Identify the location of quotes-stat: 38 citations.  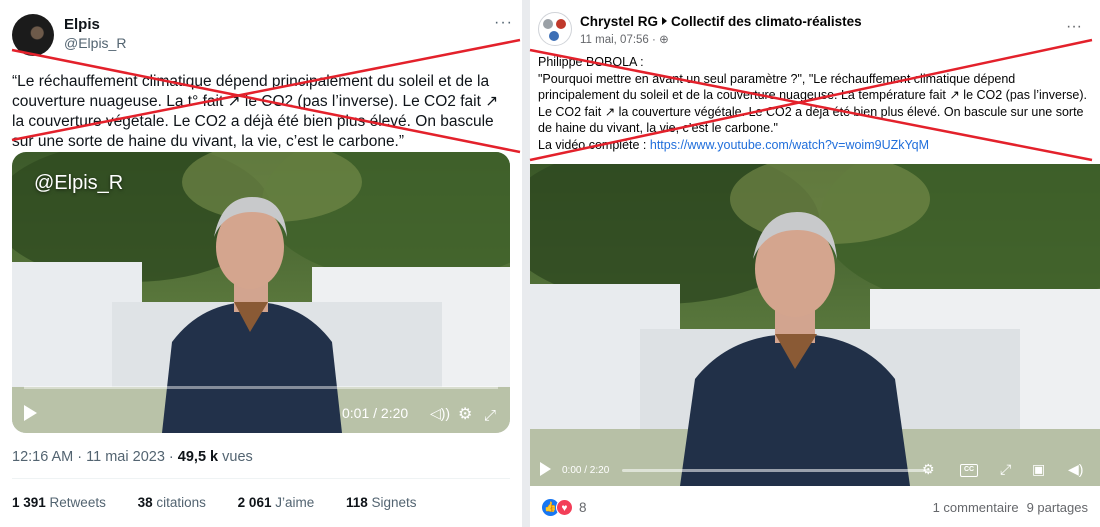
(179, 502).